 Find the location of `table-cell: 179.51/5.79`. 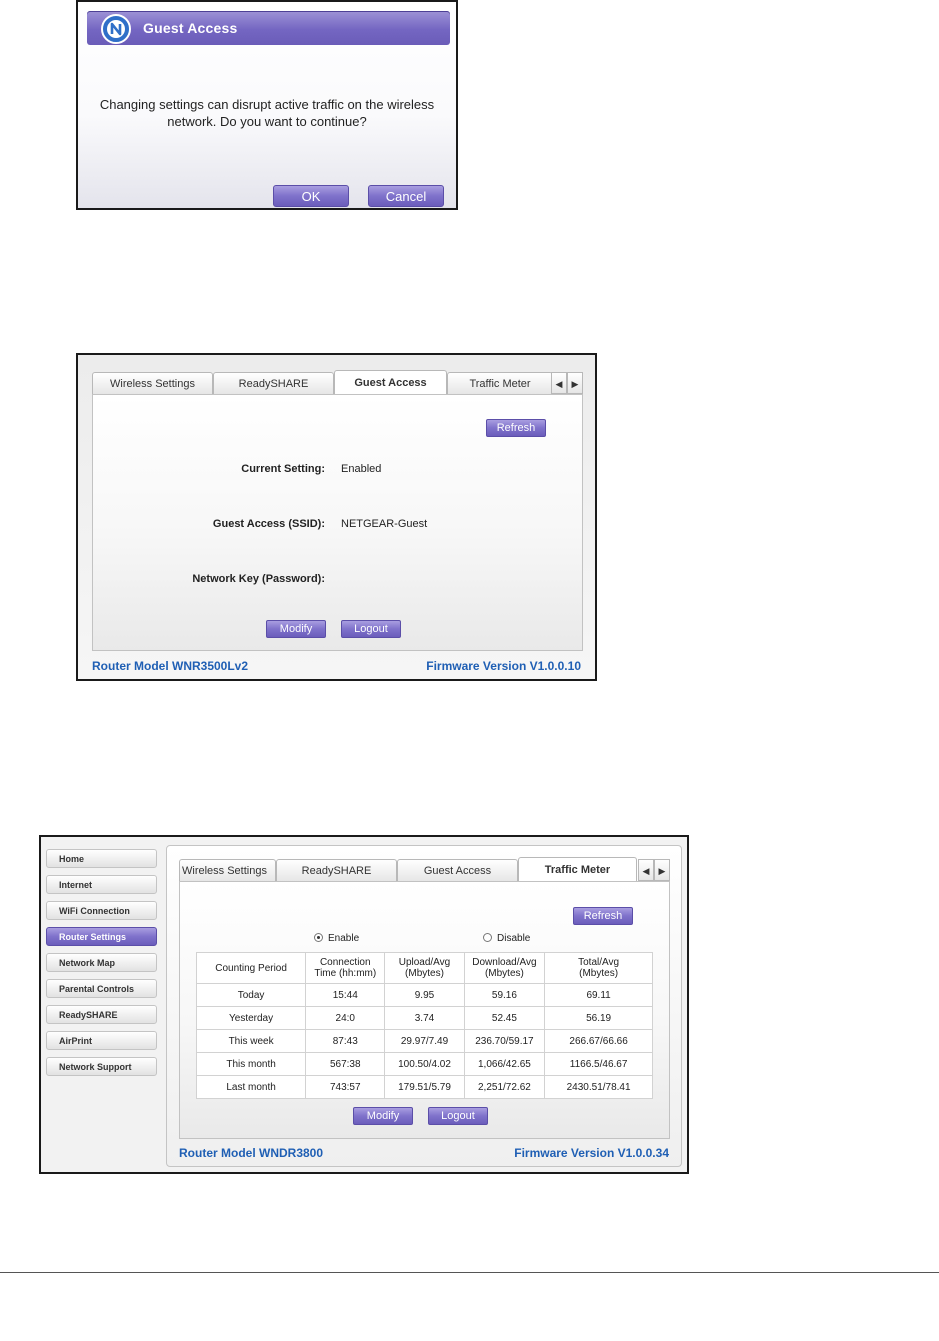

table-cell: 179.51/5.79 is located at coordinates (424, 1087).